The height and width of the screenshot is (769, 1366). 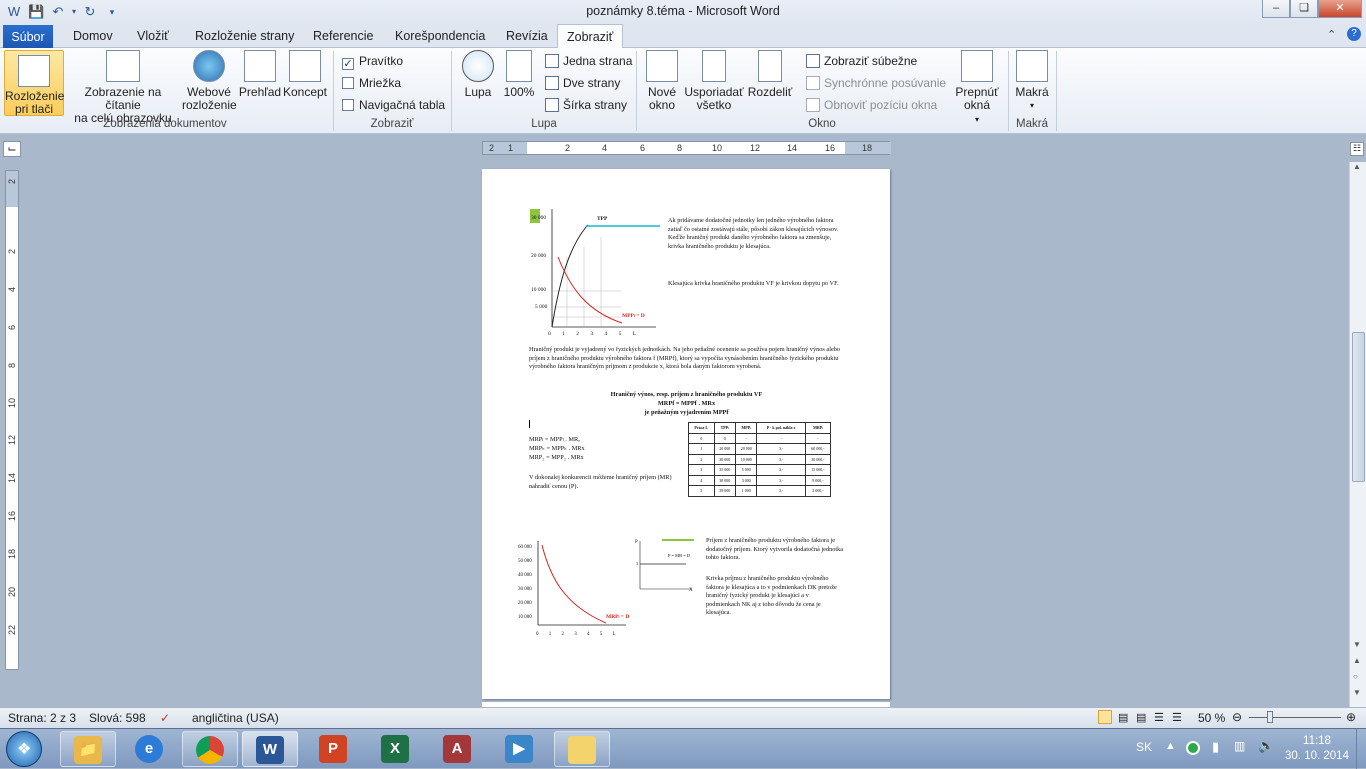 I want to click on draft-view-icon: ☰, so click(x=1177, y=717).